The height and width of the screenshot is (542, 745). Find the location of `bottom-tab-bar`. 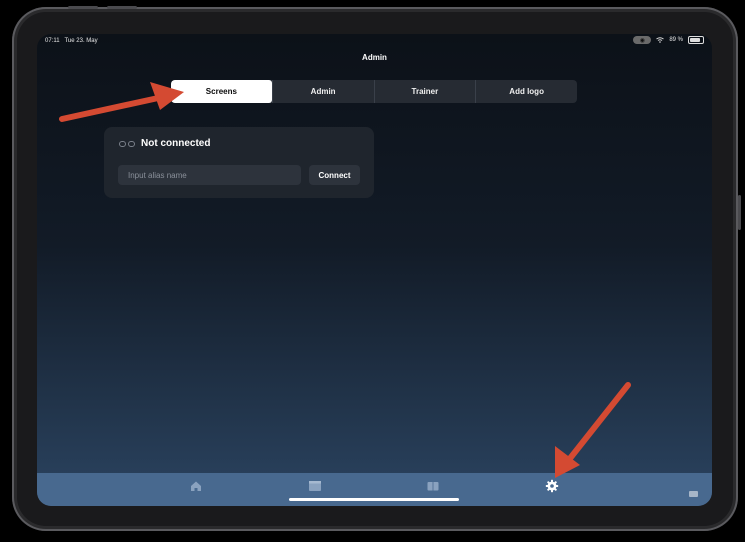

bottom-tab-bar is located at coordinates (374, 489).